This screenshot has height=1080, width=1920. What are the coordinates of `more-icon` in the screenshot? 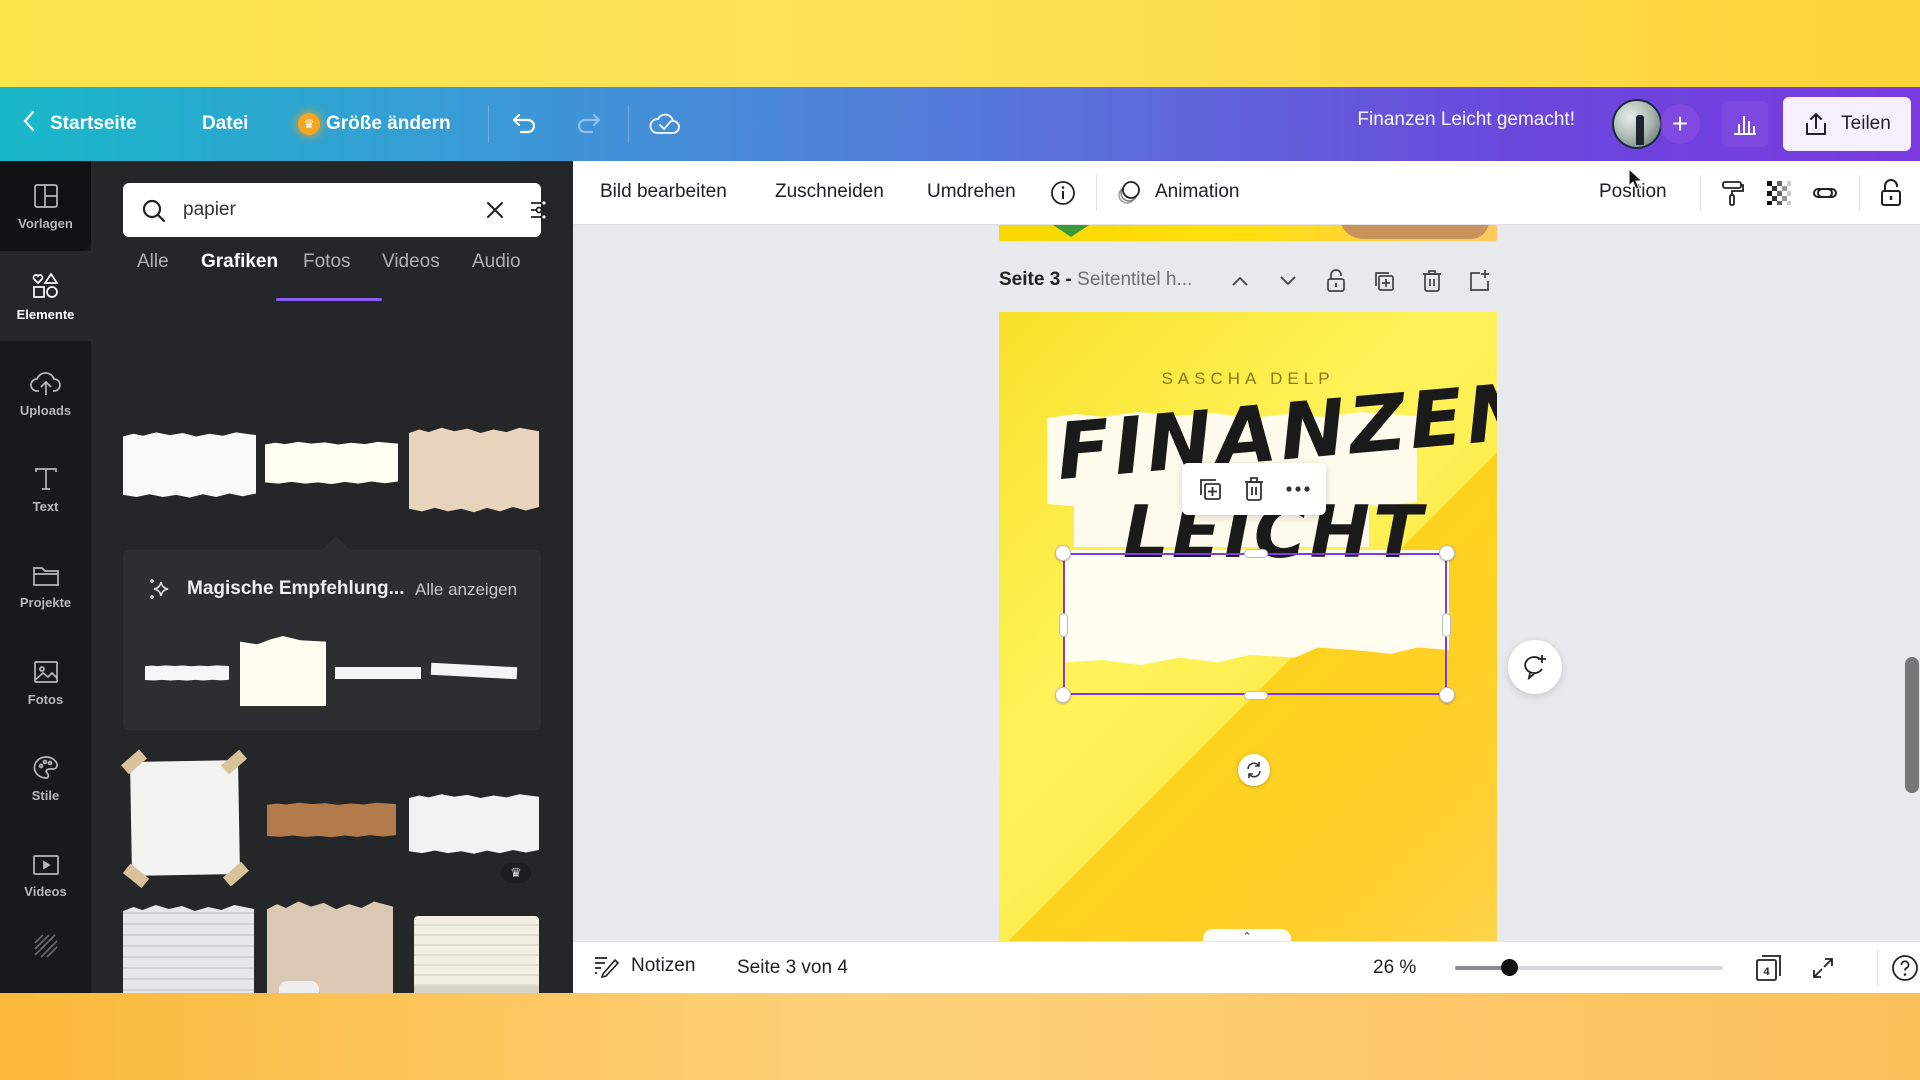 It's located at (1298, 489).